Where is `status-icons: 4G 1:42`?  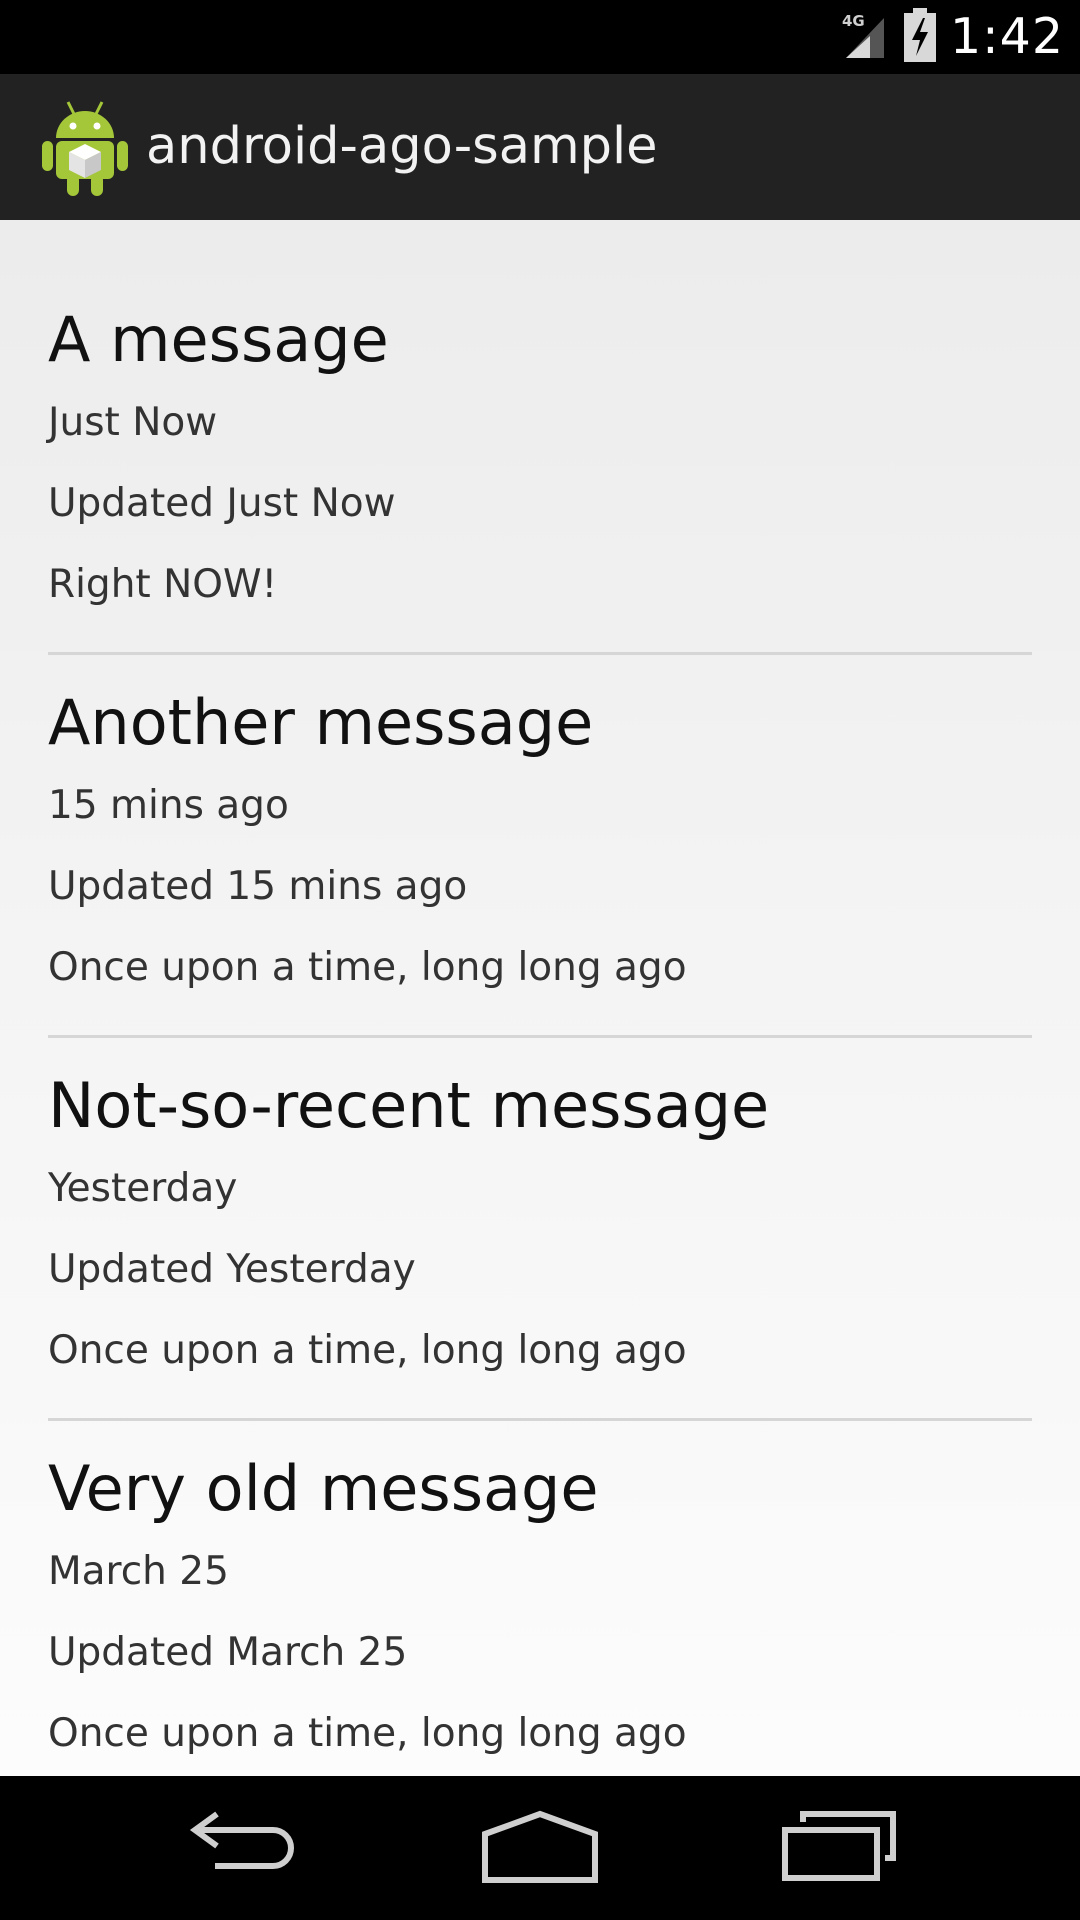 status-icons: 4G 1:42 is located at coordinates (952, 37).